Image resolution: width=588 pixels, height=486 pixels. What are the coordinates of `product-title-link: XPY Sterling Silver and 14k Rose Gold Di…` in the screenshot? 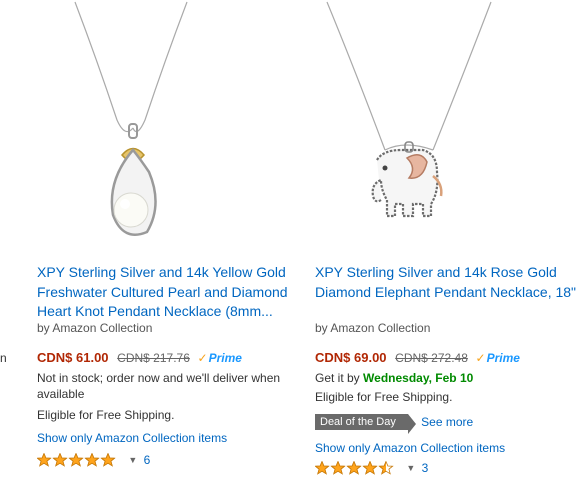 It's located at (449, 282).